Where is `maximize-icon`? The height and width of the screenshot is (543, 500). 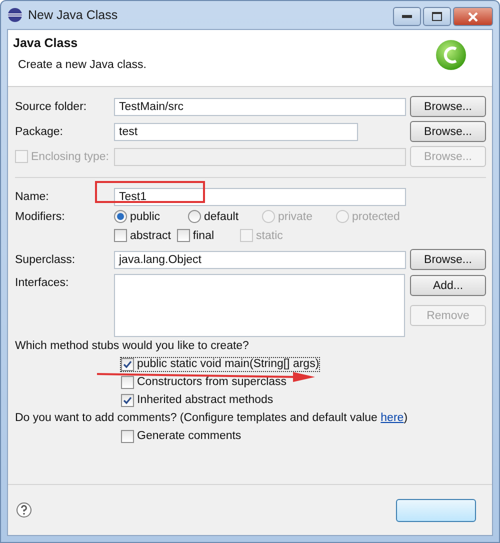 maximize-icon is located at coordinates (437, 16).